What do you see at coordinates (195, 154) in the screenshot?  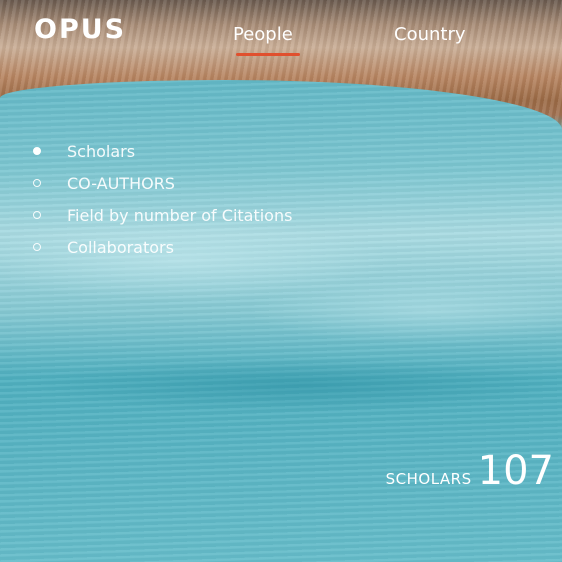 I see `menu-item-scholars: Scholars` at bounding box center [195, 154].